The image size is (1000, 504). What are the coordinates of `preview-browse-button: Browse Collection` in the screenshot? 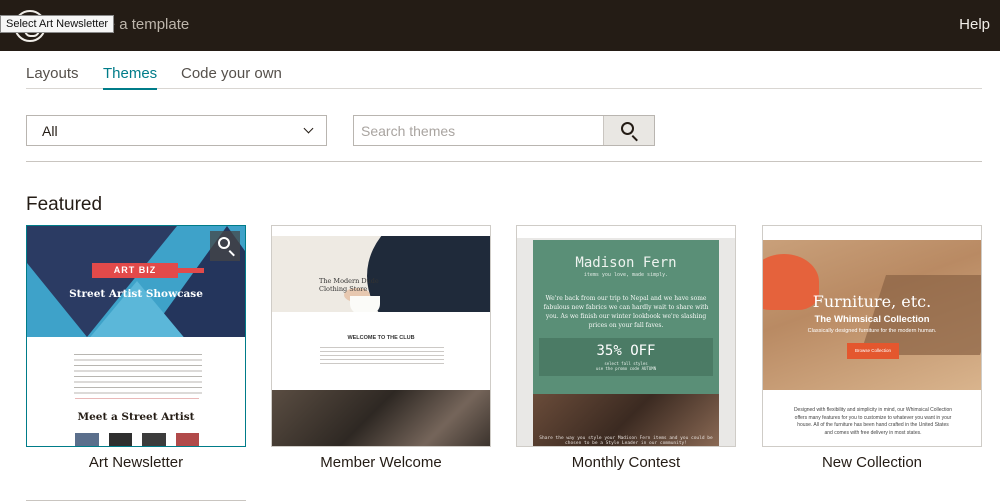 It's located at (873, 351).